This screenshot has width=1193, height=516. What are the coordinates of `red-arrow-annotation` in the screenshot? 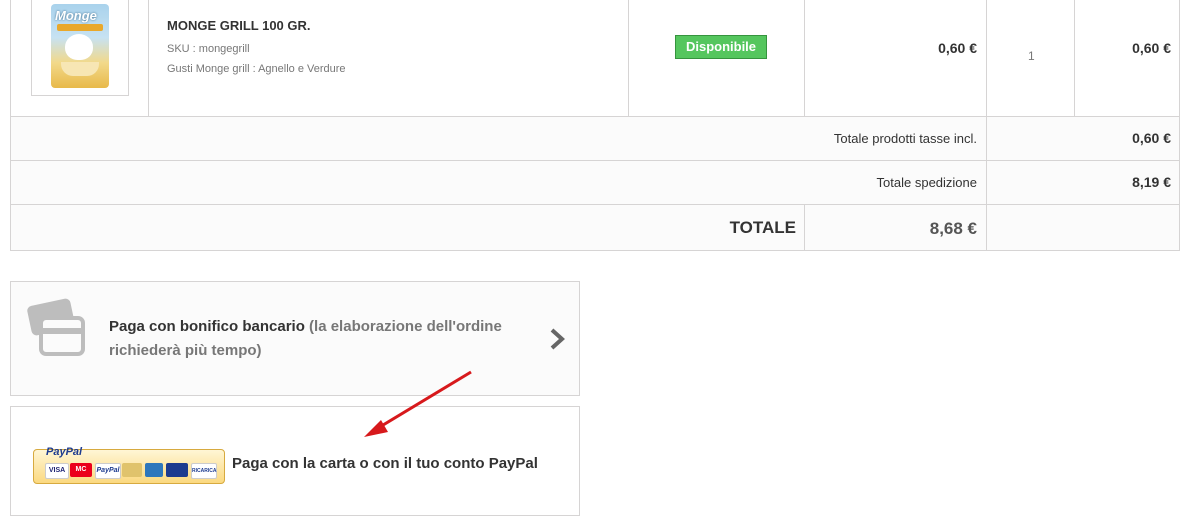 It's located at (418, 403).